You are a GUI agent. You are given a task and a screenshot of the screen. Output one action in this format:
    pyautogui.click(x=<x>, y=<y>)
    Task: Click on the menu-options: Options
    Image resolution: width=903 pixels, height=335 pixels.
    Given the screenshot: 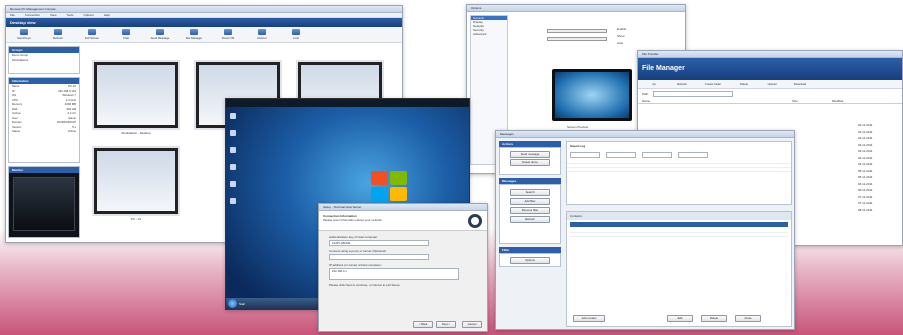 What is the action you would take?
    pyautogui.click(x=89, y=15)
    